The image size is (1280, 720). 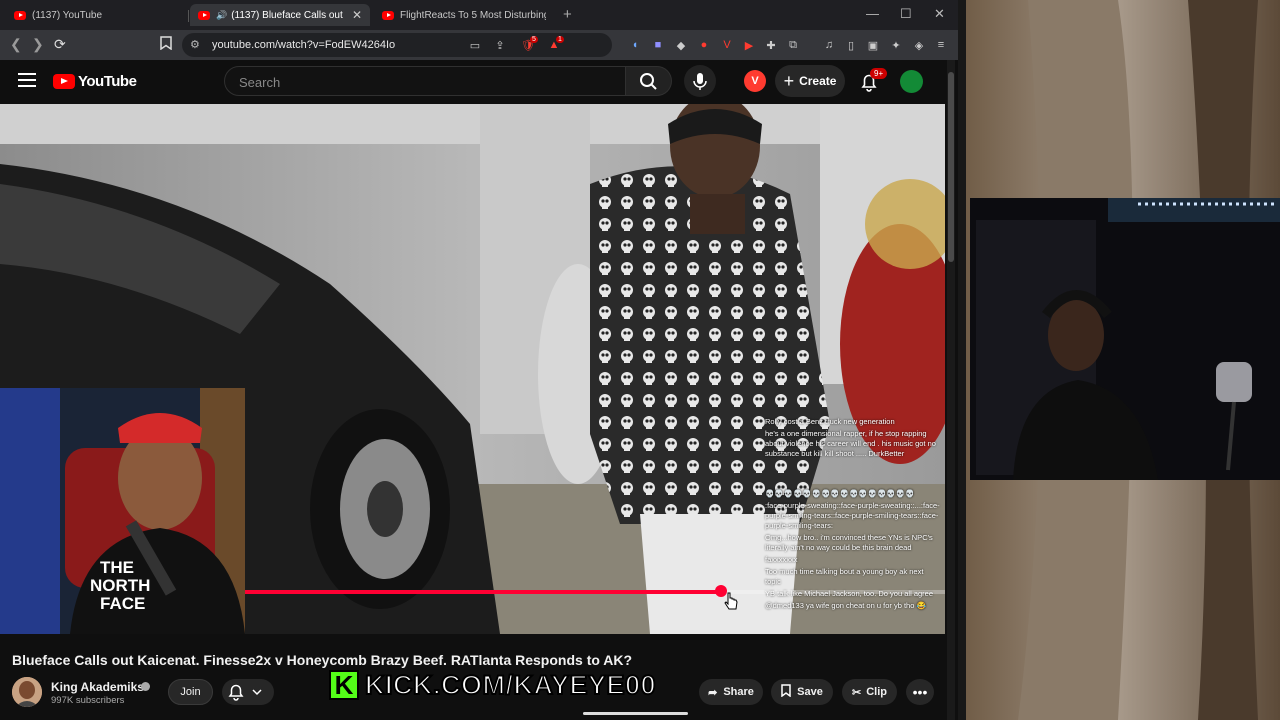 What do you see at coordinates (67, 15) in the screenshot?
I see `tab-label: (1137) YouTube` at bounding box center [67, 15].